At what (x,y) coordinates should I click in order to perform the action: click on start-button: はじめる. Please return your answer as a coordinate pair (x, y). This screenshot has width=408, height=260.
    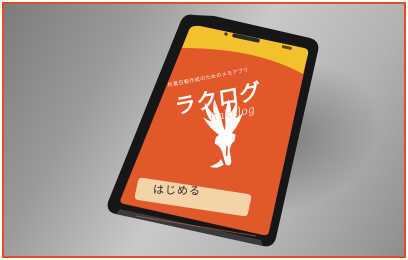
    Looking at the image, I should click on (177, 190).